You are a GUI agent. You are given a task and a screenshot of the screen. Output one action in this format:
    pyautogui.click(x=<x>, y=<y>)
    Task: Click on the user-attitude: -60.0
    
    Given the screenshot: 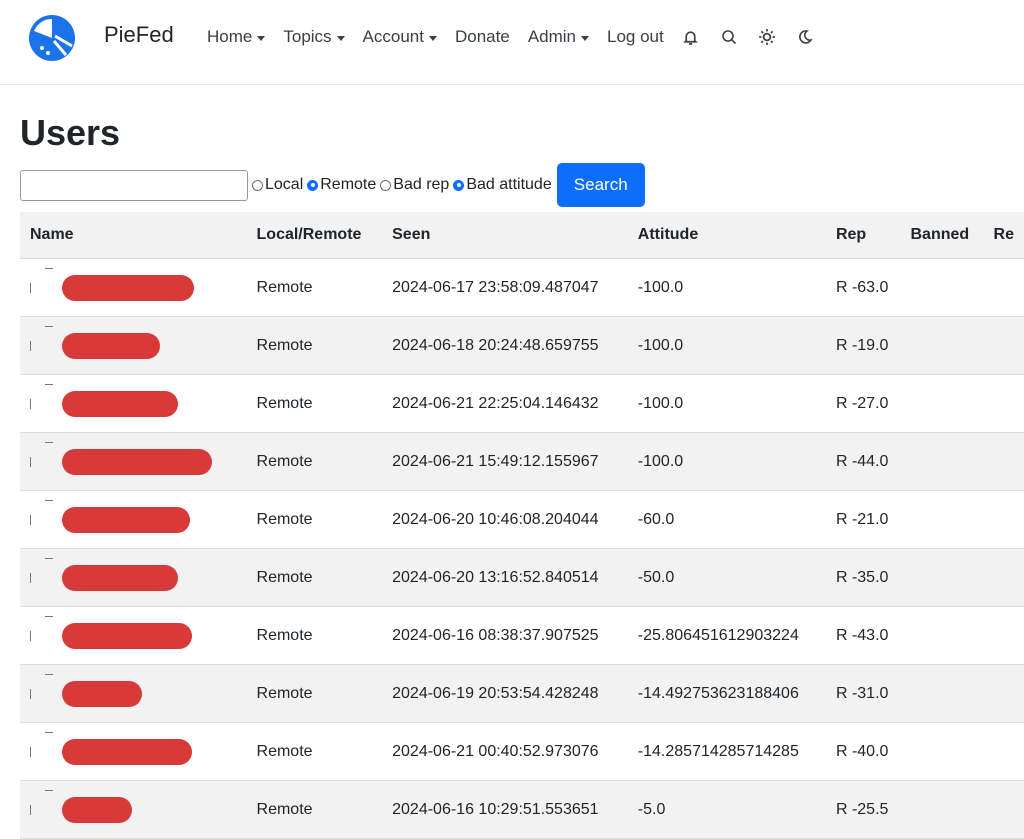 What is the action you would take?
    pyautogui.click(x=726, y=519)
    